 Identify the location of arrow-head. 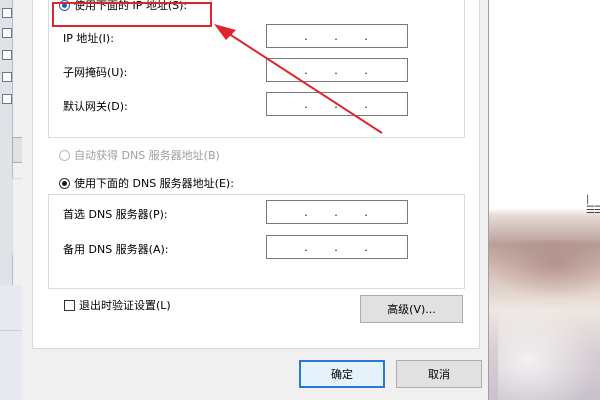
(225, 32).